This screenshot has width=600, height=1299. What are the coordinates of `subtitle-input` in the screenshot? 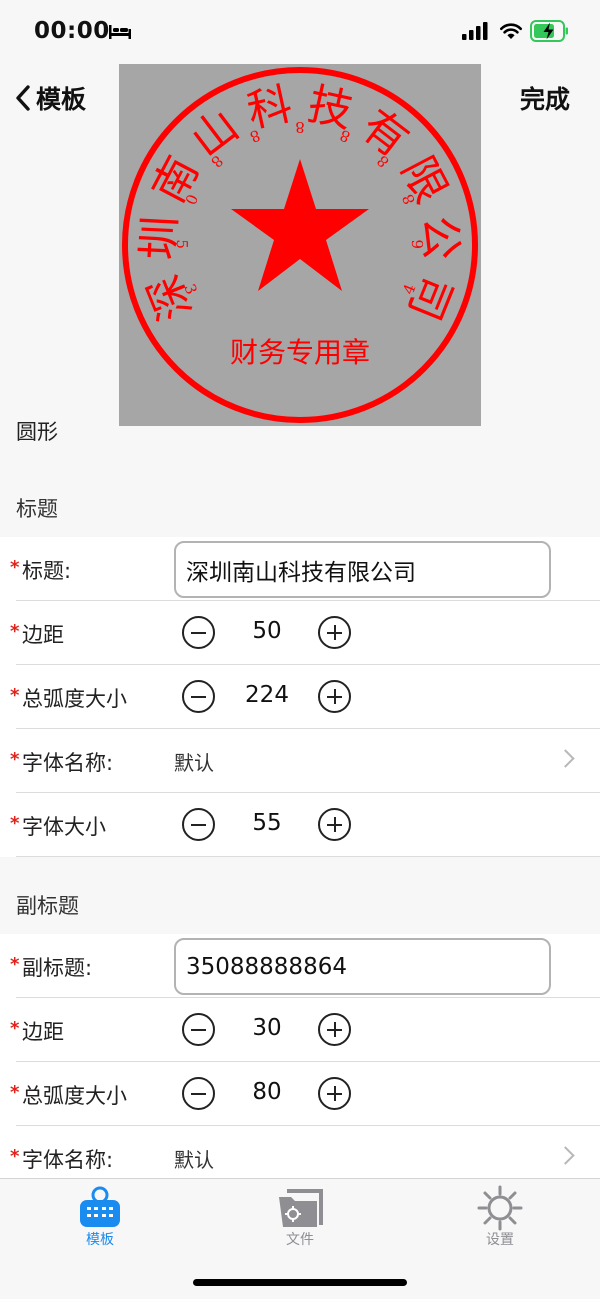 It's located at (362, 966).